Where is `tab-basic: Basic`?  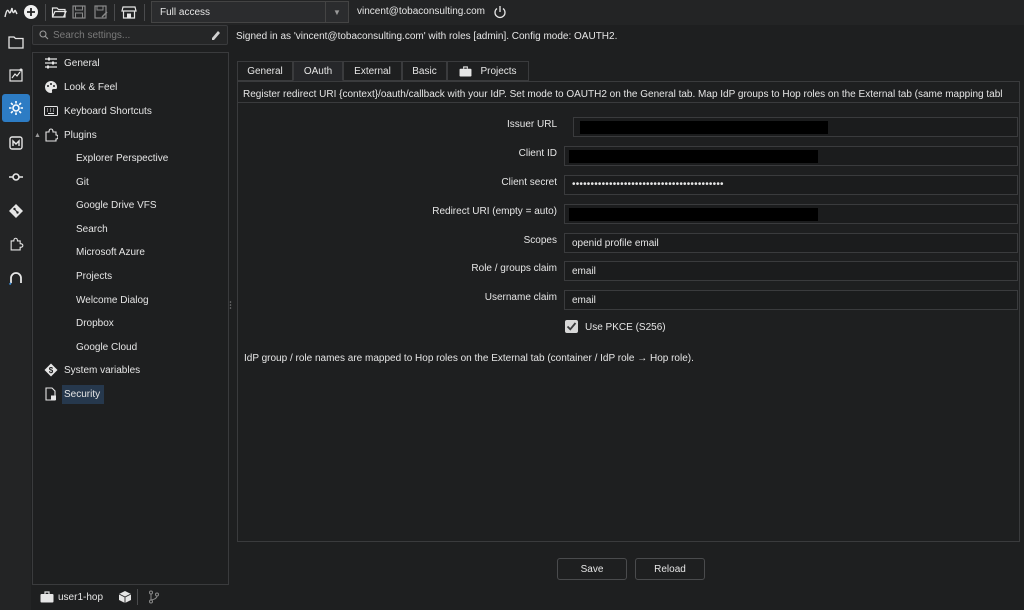
tab-basic: Basic is located at coordinates (424, 71).